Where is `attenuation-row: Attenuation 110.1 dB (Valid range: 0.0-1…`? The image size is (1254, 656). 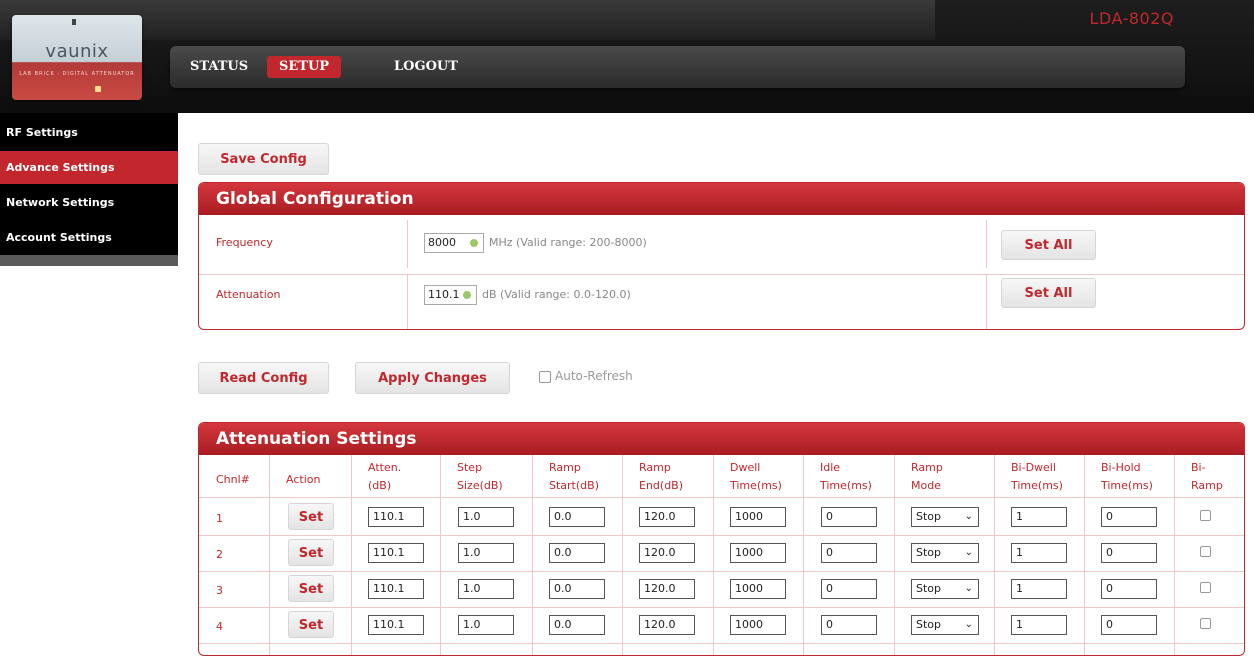 attenuation-row: Attenuation 110.1 dB (Valid range: 0.0-1… is located at coordinates (721, 302).